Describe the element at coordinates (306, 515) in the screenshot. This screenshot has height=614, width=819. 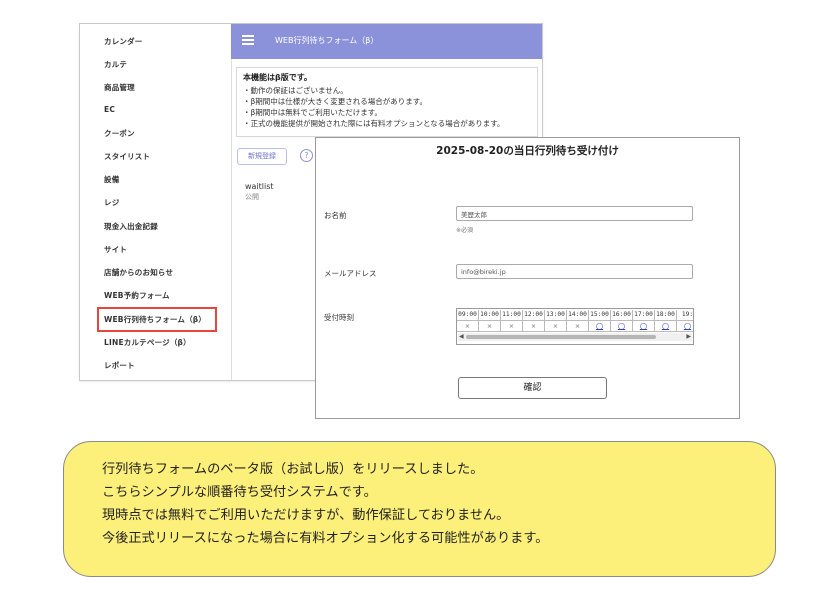
I see `announcement-line: 現時点では無料でご利用いただけますが、動作保証しておりません。` at that location.